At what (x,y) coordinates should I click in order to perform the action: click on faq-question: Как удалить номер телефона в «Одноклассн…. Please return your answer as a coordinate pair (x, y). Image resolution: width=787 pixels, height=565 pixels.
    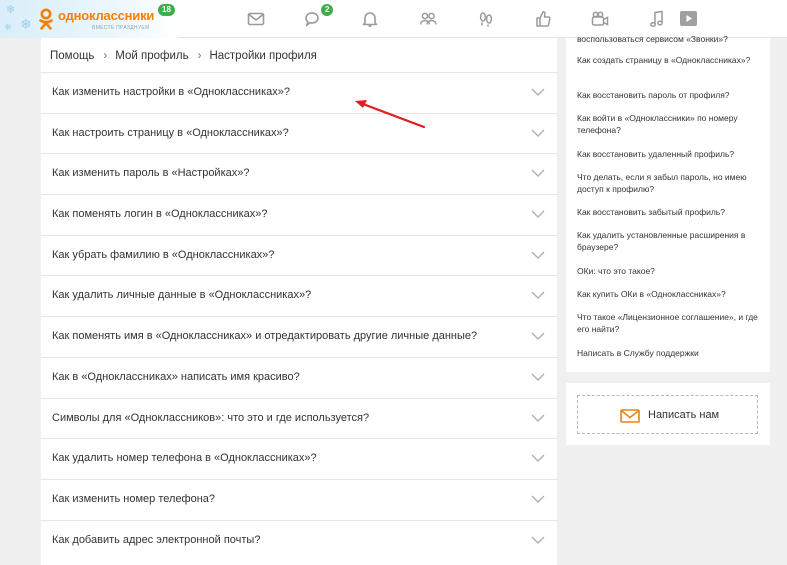
    Looking at the image, I should click on (184, 458).